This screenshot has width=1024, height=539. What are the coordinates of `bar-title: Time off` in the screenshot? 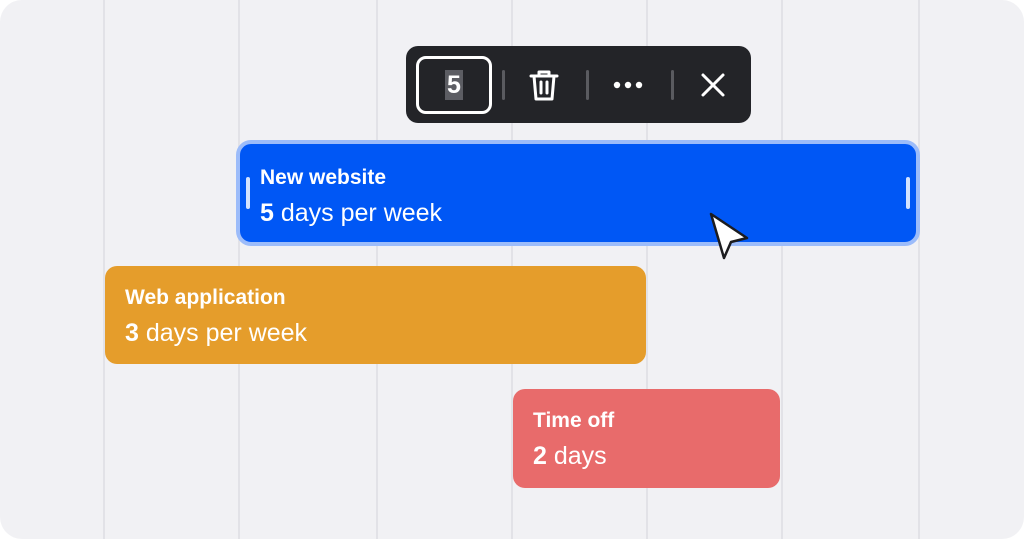 It's located at (574, 420).